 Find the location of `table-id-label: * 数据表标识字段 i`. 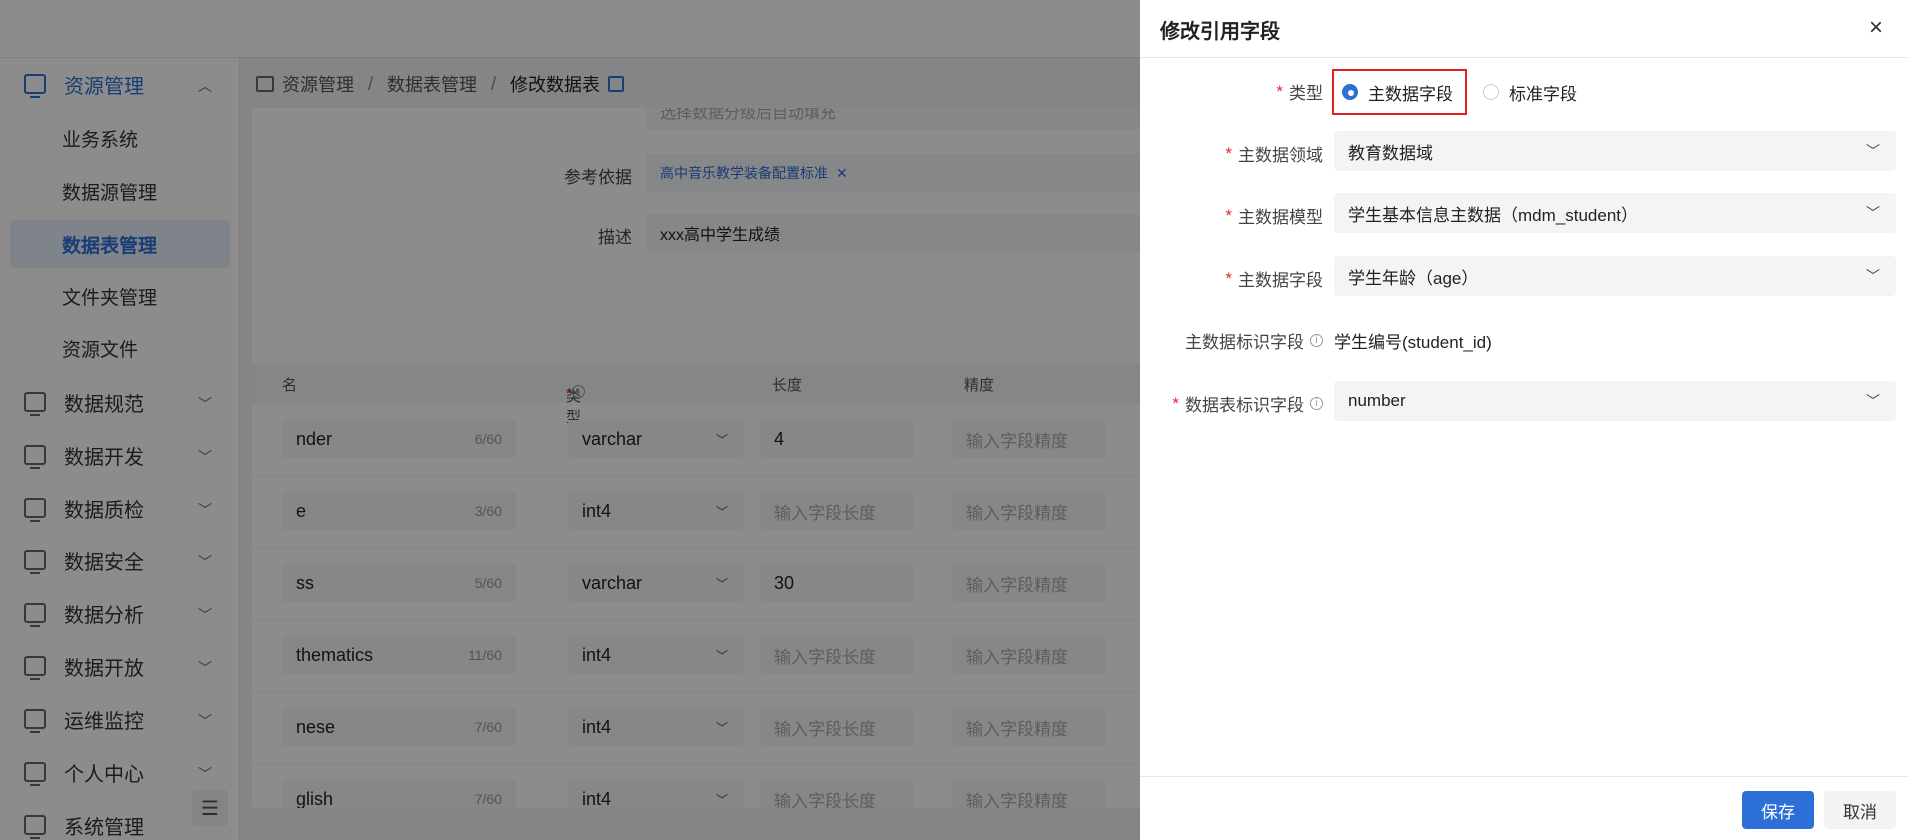

table-id-label: * 数据表标识字段 i is located at coordinates (1247, 403).